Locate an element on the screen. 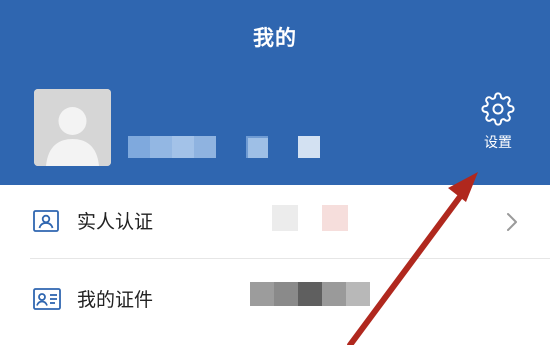 The image size is (550, 345). annotation-arrow is located at coordinates (412, 258).